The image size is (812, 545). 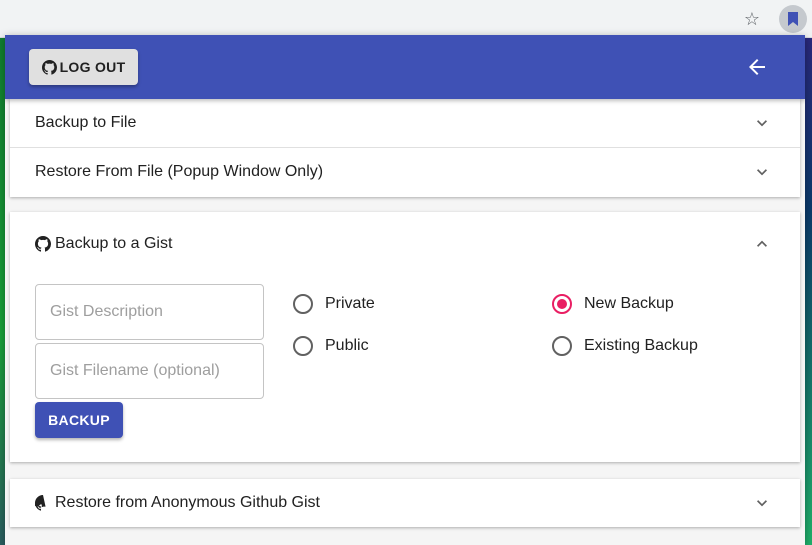 I want to click on bookmark-icon, so click(x=793, y=19).